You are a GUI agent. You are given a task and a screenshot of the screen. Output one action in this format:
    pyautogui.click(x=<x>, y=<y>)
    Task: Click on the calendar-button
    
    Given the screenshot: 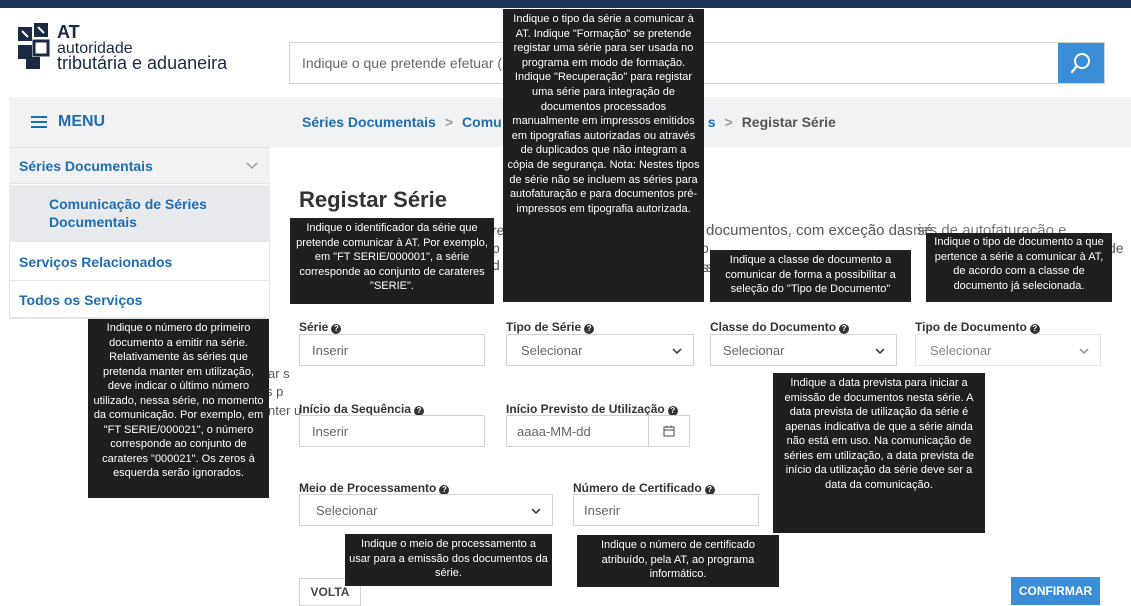 What is the action you would take?
    pyautogui.click(x=668, y=431)
    